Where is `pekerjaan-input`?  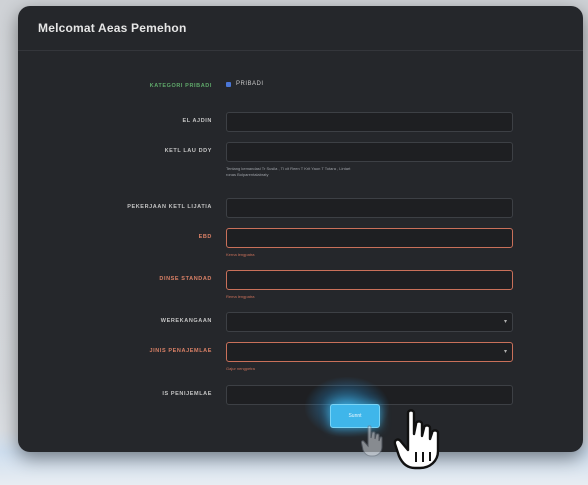
pekerjaan-input is located at coordinates (369, 208).